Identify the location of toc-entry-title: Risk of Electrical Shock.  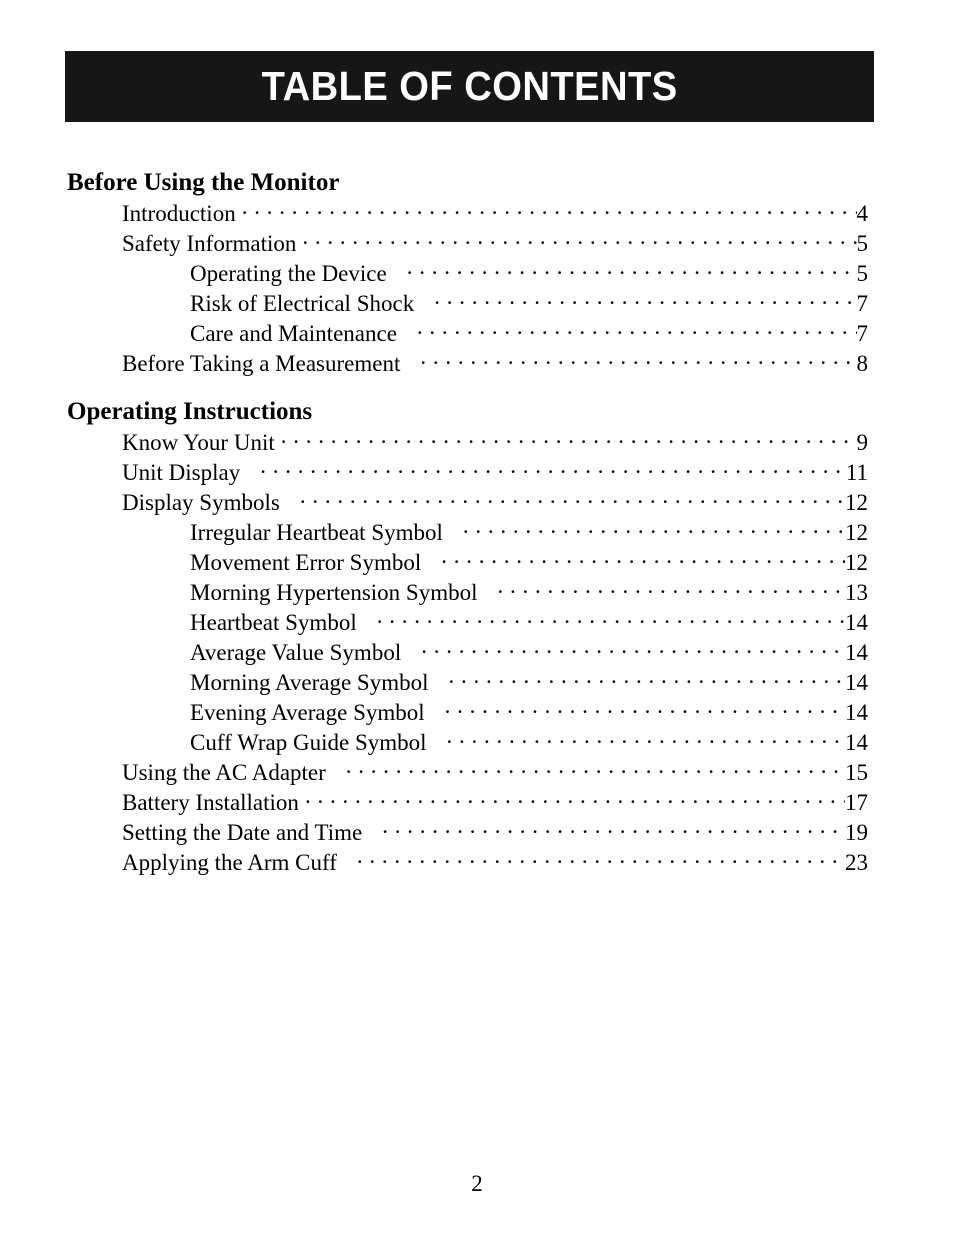
(302, 303).